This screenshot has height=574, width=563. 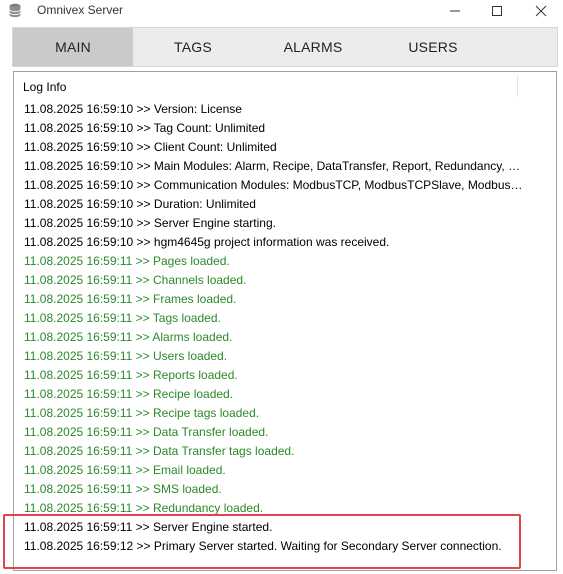 I want to click on close-icon, so click(x=541, y=11).